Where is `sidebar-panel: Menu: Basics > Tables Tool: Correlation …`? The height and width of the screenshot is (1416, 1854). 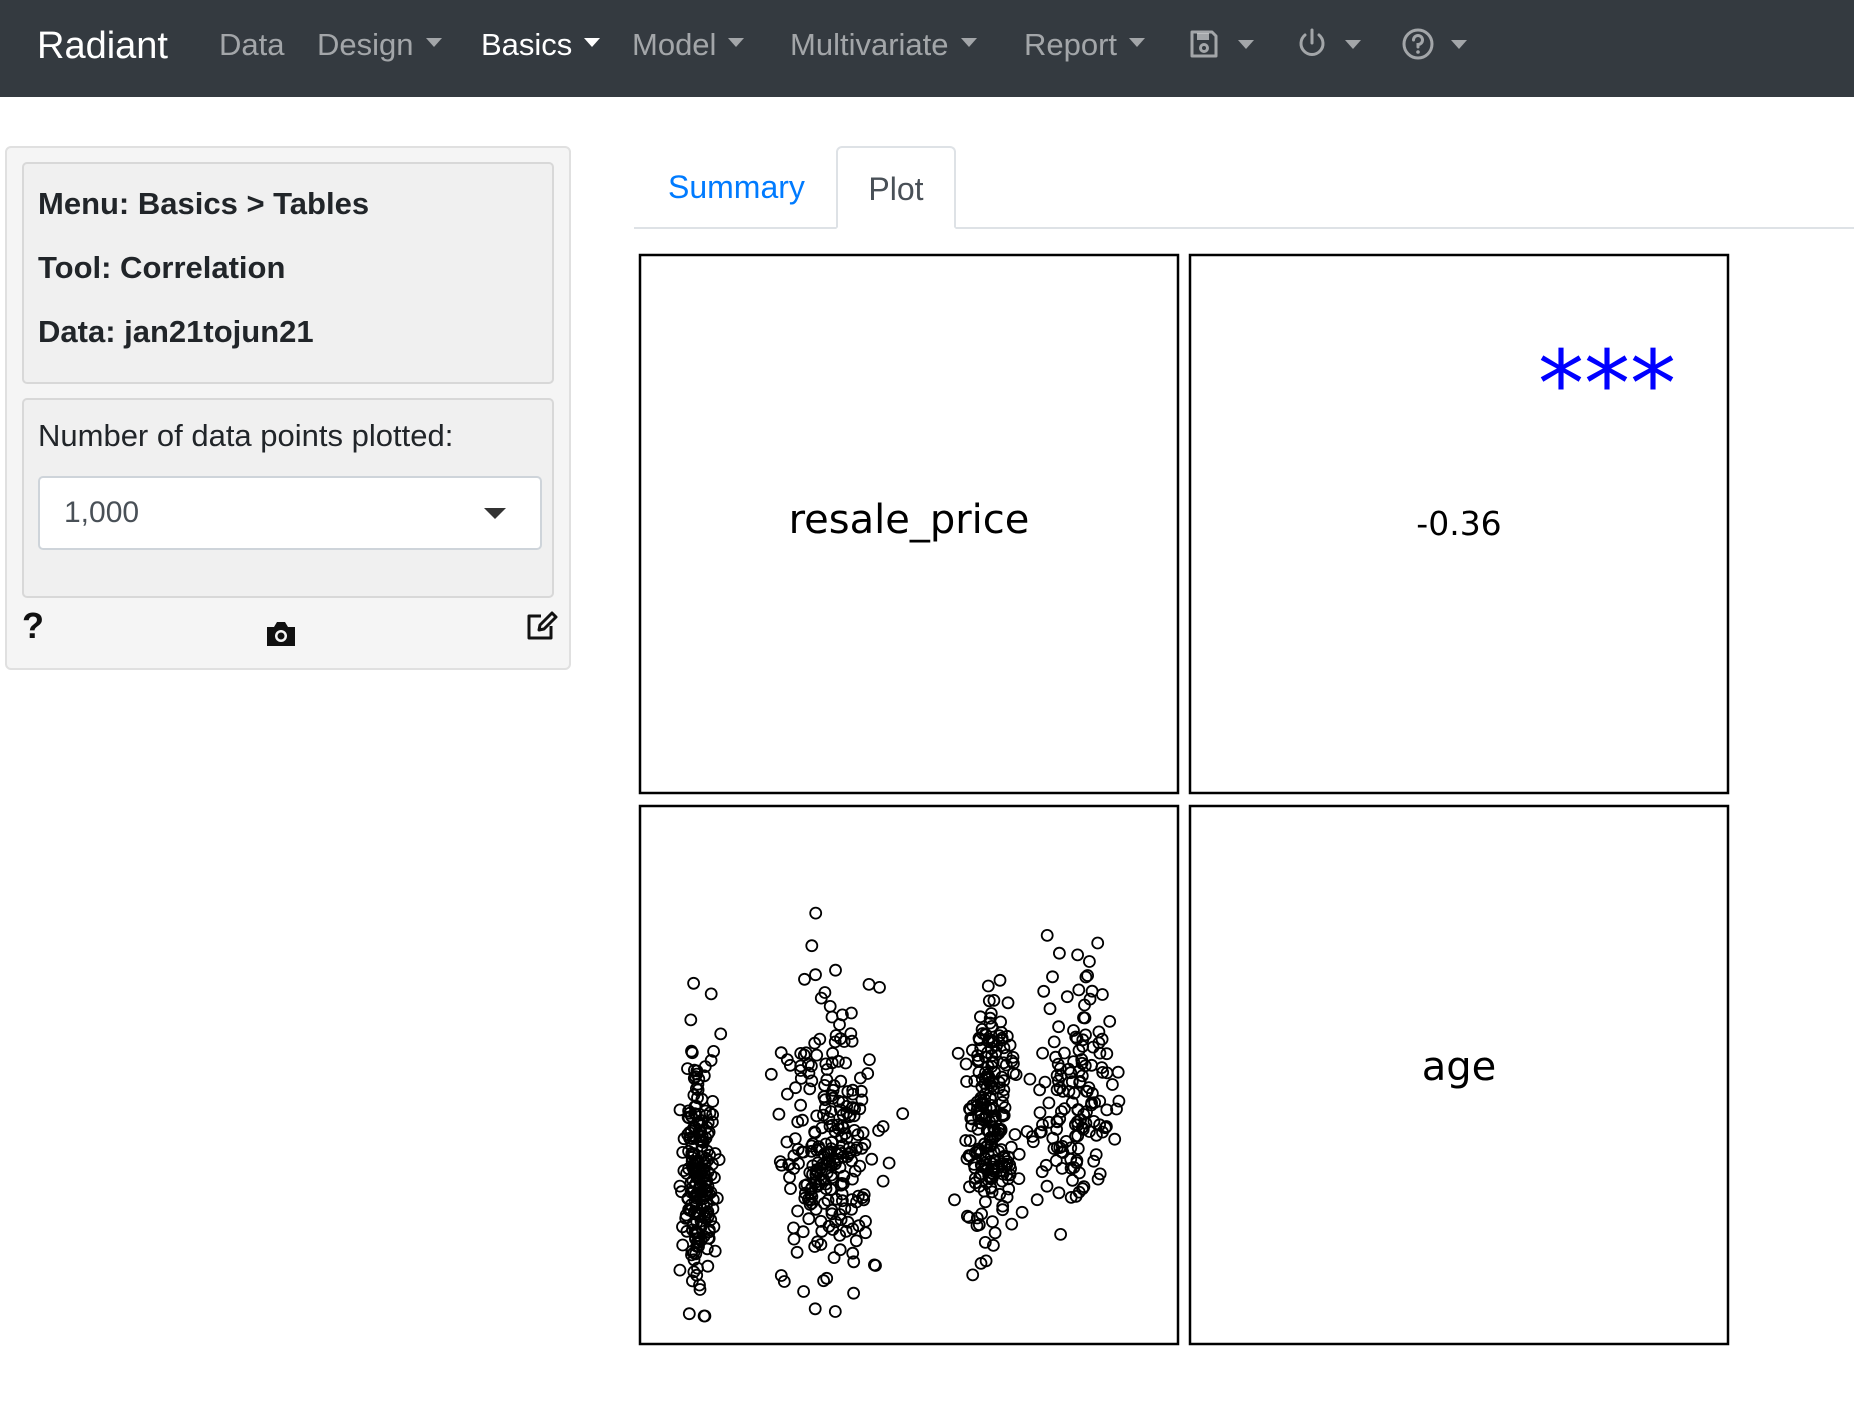 sidebar-panel: Menu: Basics > Tables Tool: Correlation … is located at coordinates (288, 408).